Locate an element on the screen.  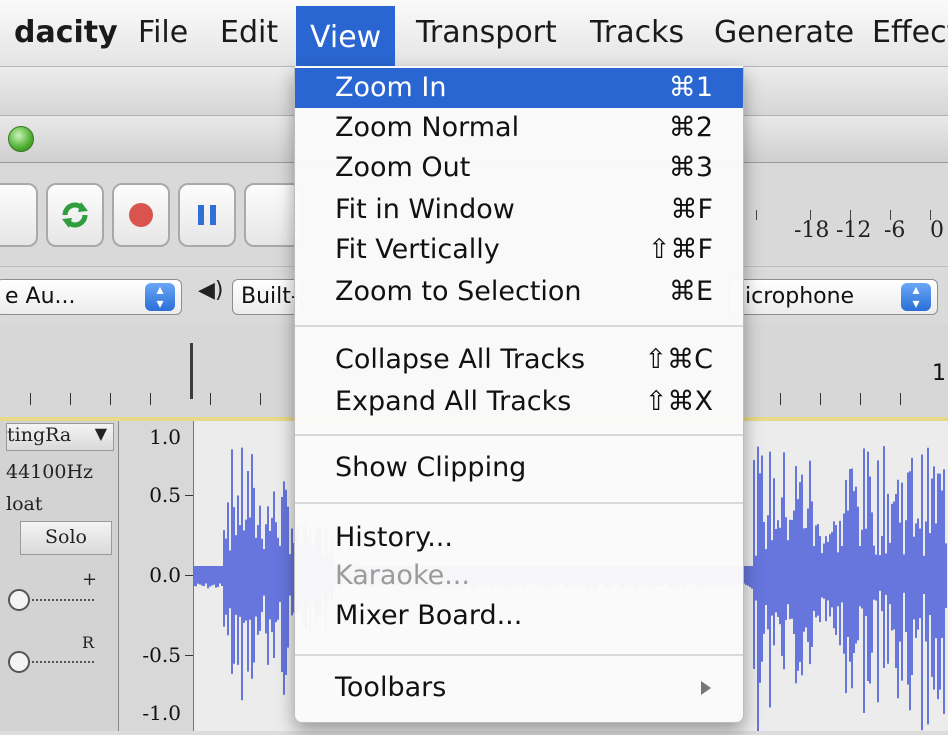
amplitude-label: -0.5 is located at coordinates (161, 655).